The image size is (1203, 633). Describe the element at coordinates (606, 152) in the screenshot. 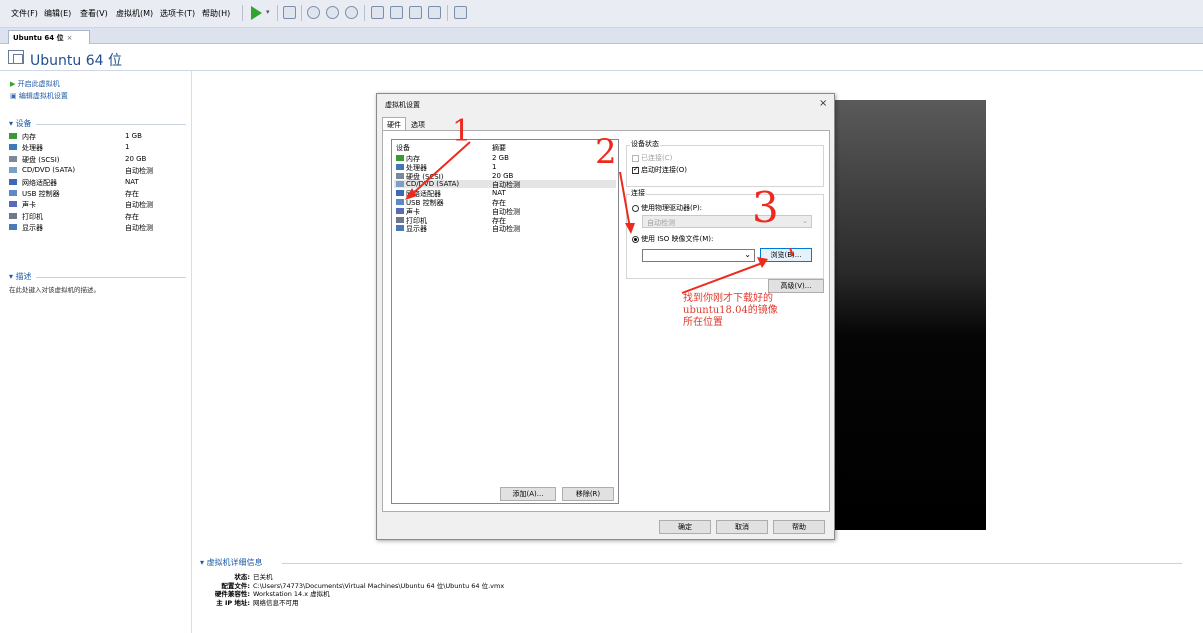

I see `annotation-number-2: 2` at that location.